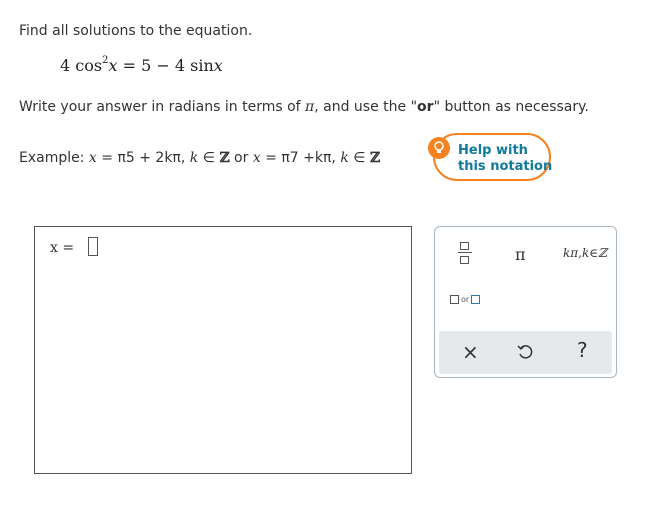 The image size is (658, 520). Describe the element at coordinates (476, 299) in the screenshot. I see `or-right-box` at that location.